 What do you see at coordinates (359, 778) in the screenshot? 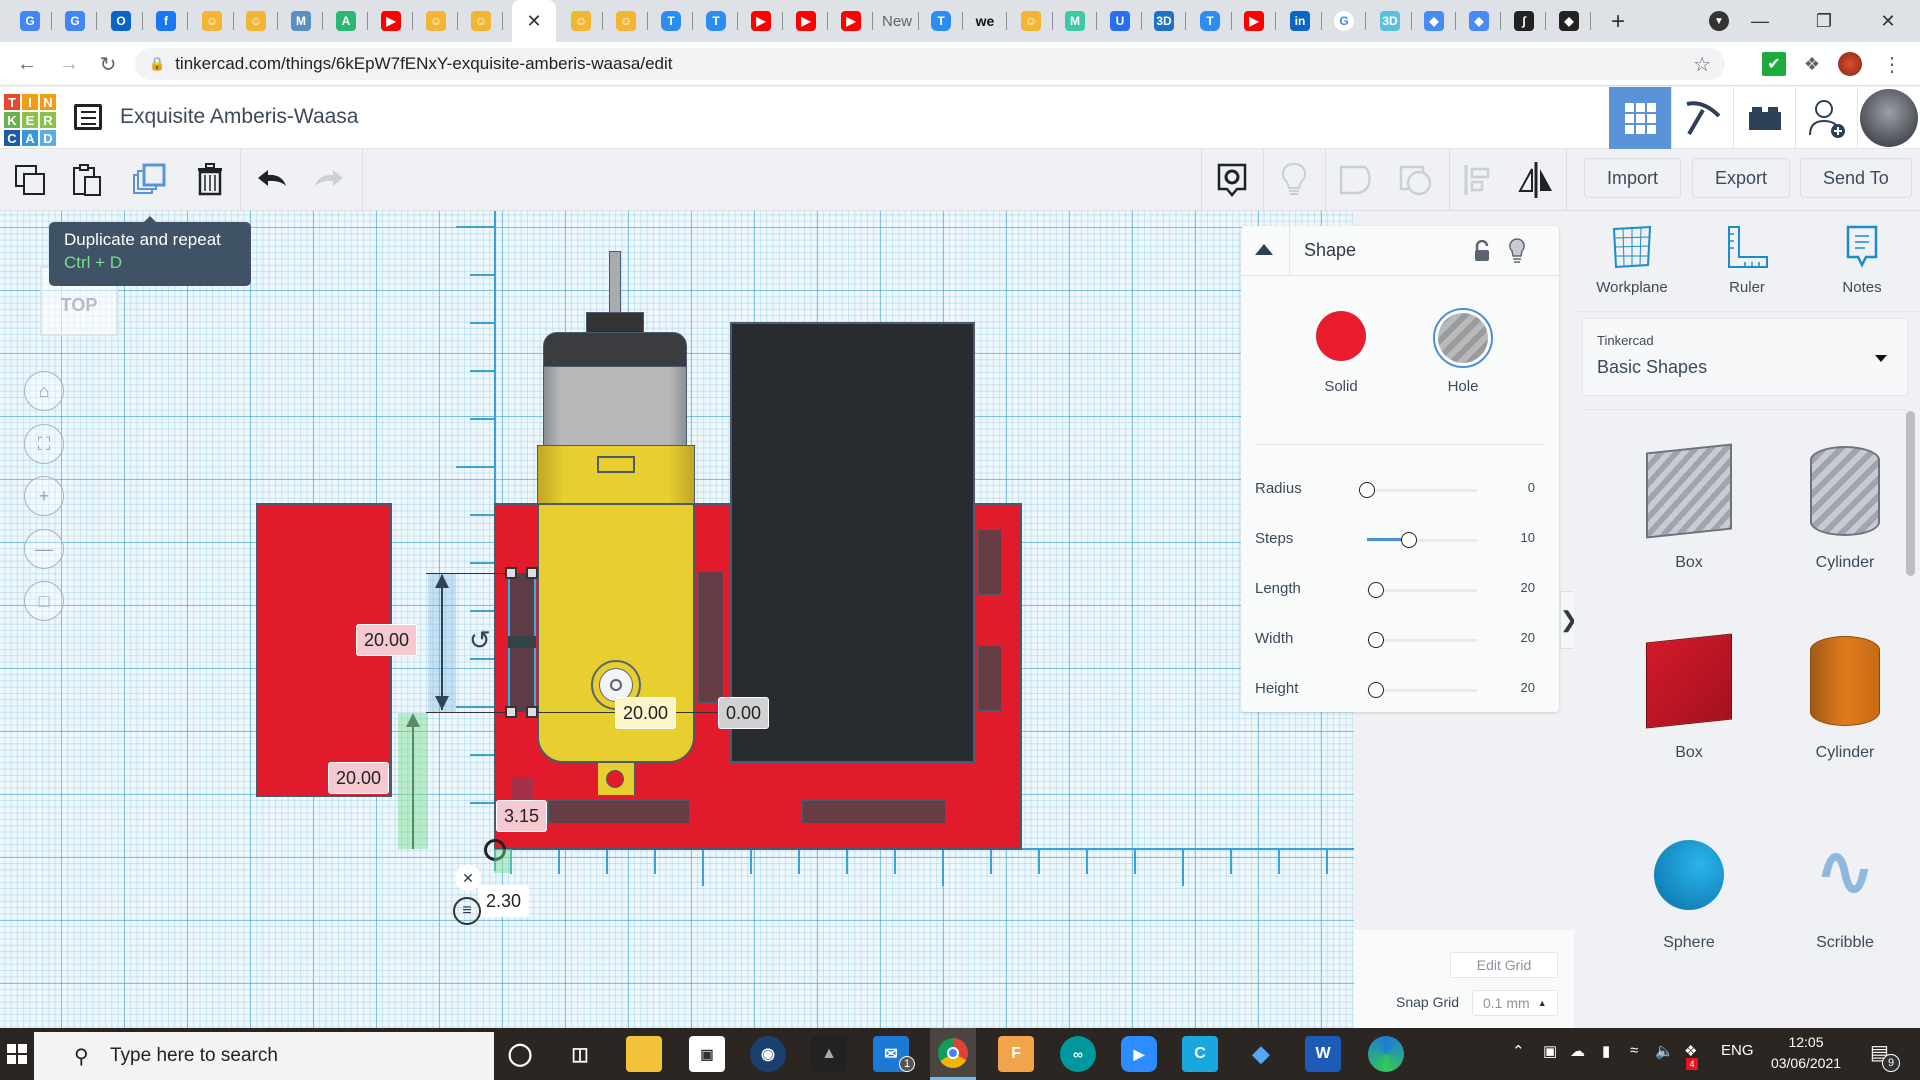
I see `dimension-elevation-label: 20.00` at bounding box center [359, 778].